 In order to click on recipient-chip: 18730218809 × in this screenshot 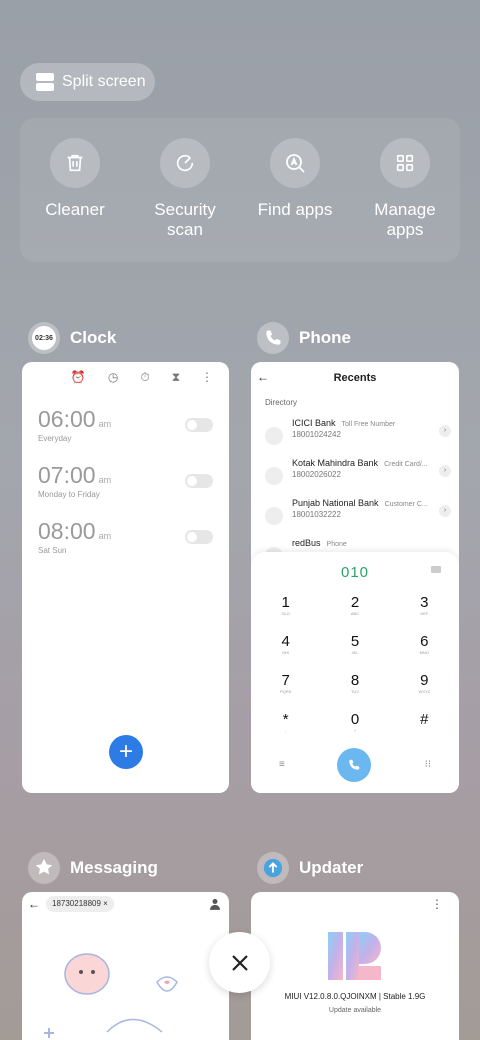, I will do `click(80, 904)`.